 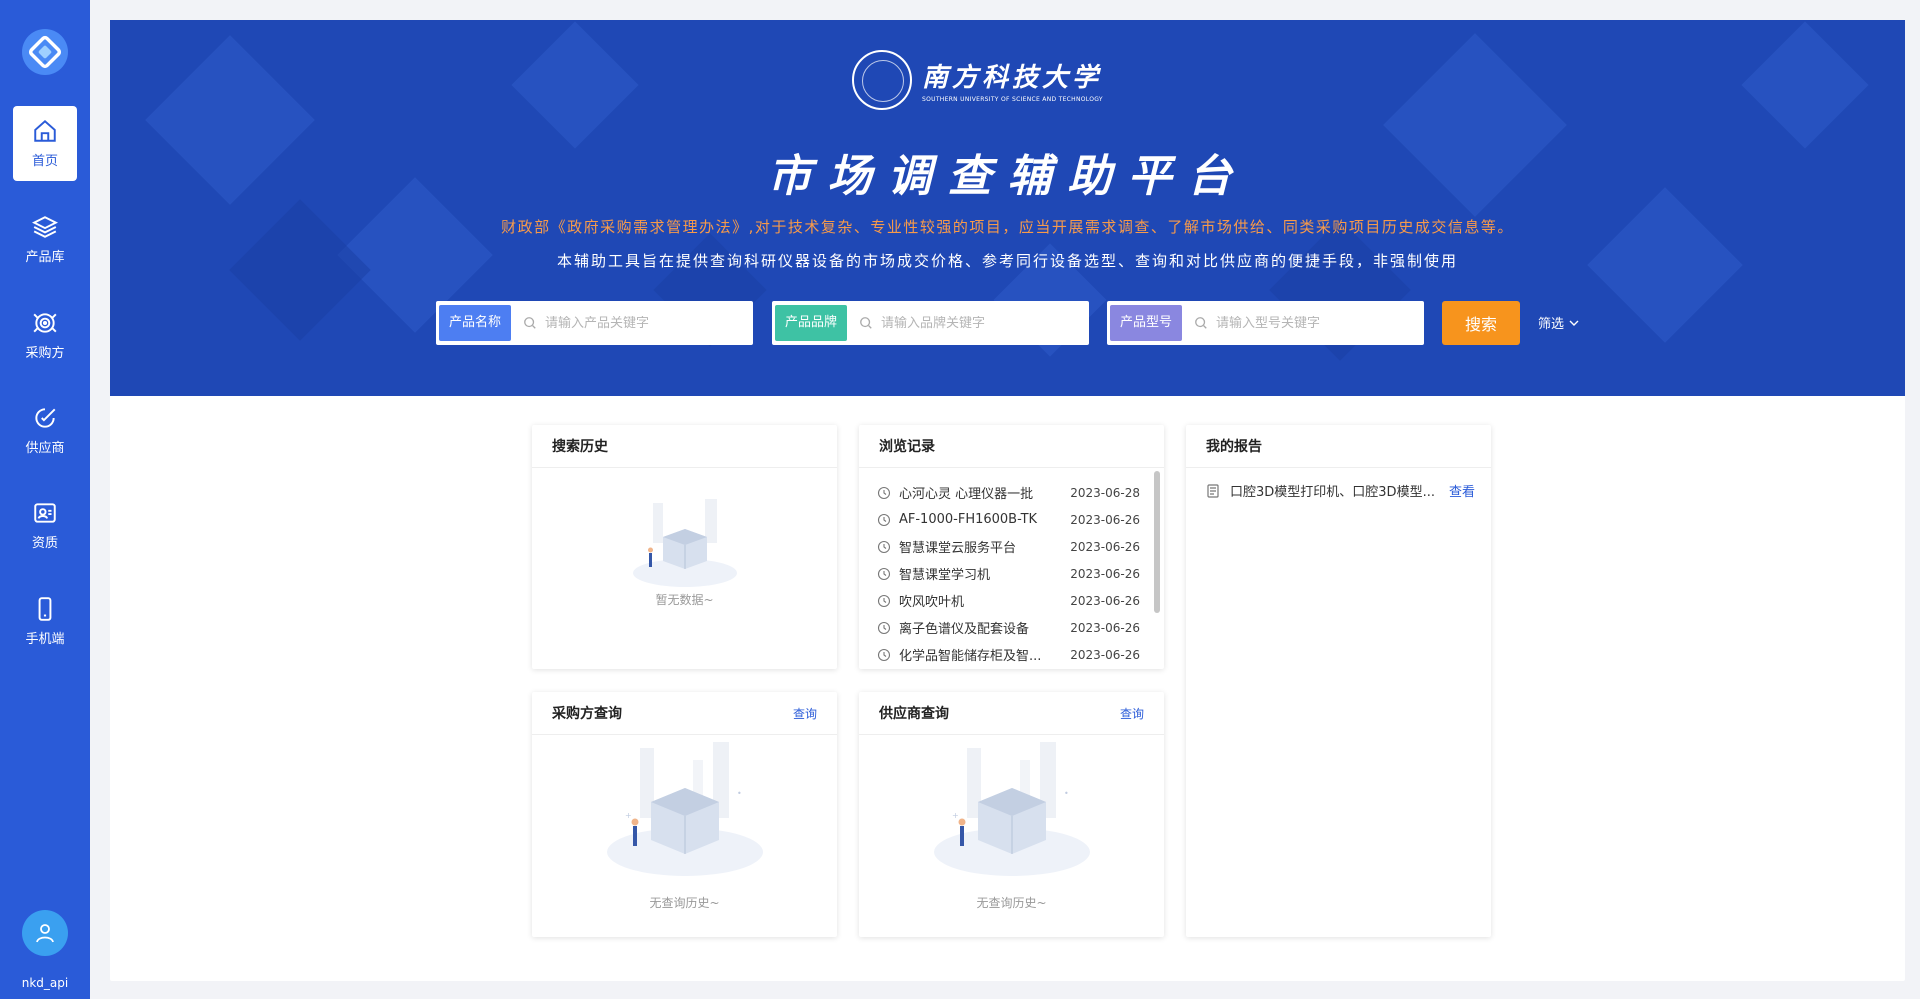 What do you see at coordinates (45, 52) in the screenshot?
I see `app-logo-icon` at bounding box center [45, 52].